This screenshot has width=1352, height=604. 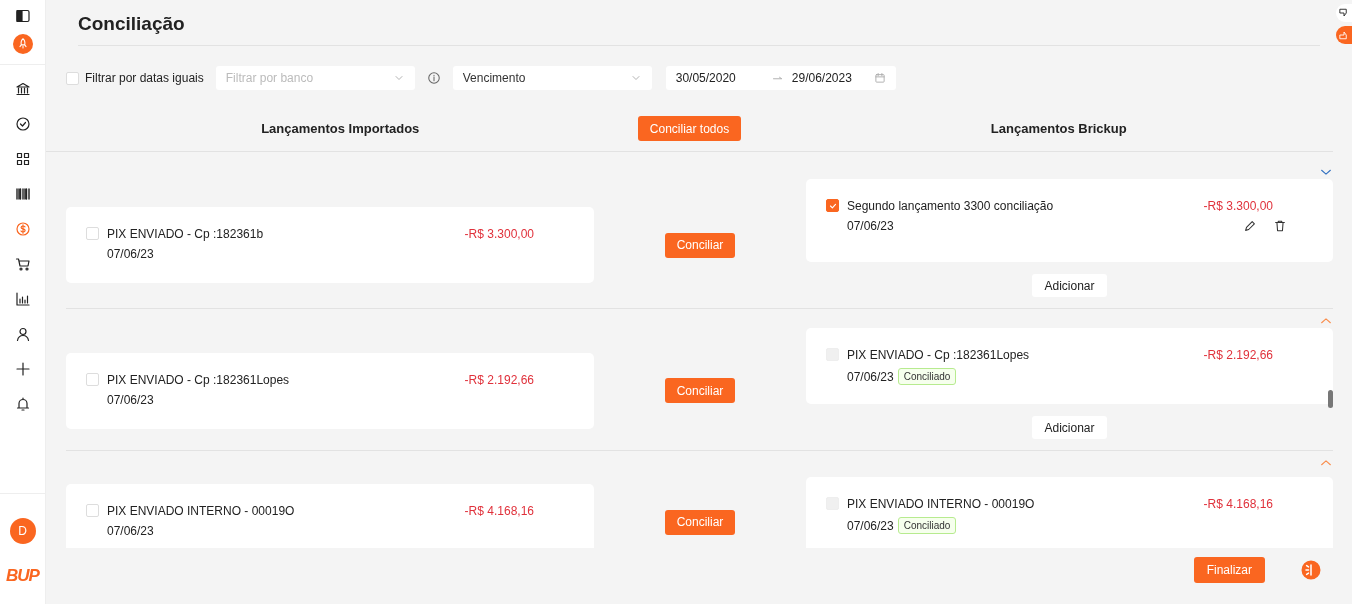 What do you see at coordinates (22, 334) in the screenshot?
I see `user-icon` at bounding box center [22, 334].